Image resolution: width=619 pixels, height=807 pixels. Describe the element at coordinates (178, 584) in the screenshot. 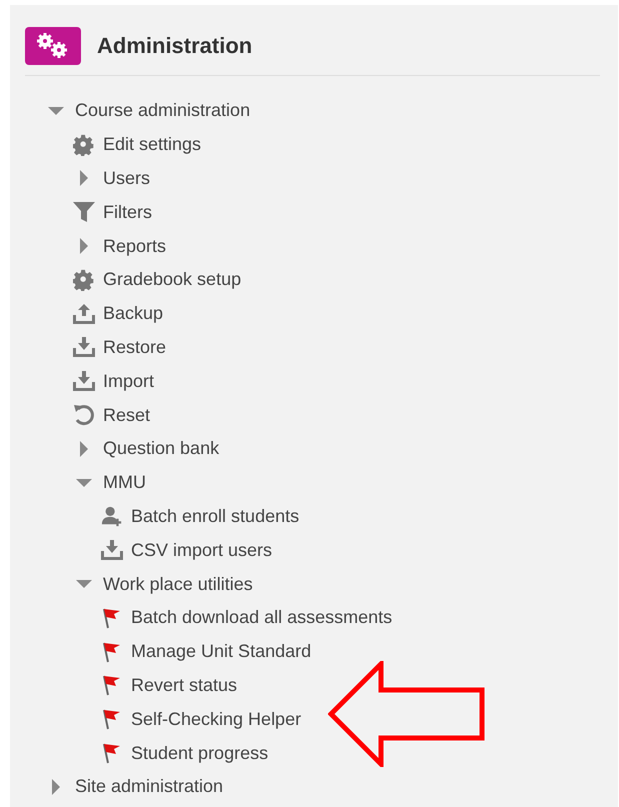

I see `tree-branch-label: Work place utilities` at that location.